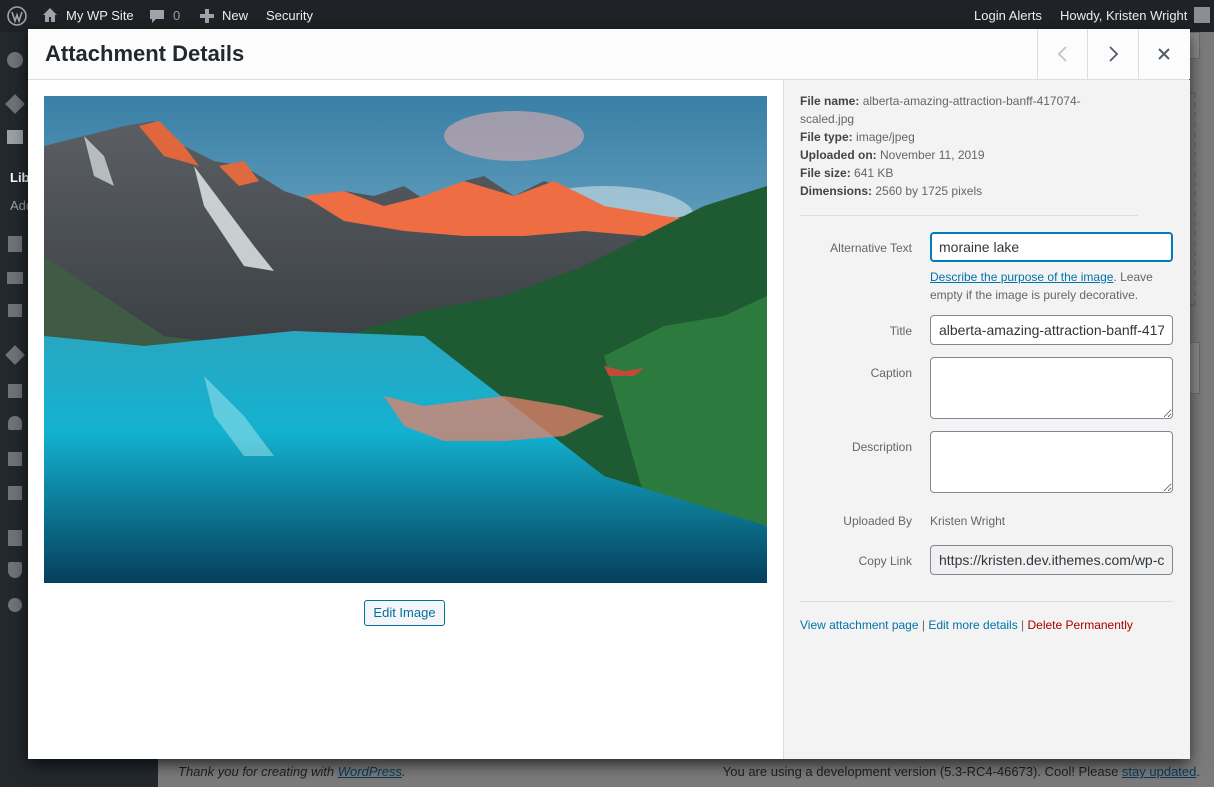  I want to click on footer-thanks-suffix: ., so click(404, 771).